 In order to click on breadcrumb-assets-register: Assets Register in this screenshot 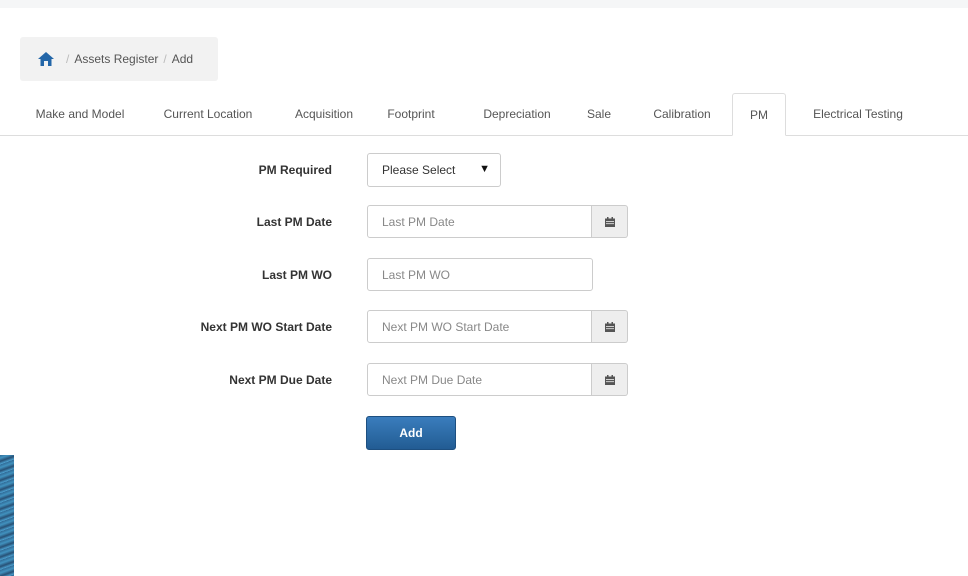, I will do `click(116, 59)`.